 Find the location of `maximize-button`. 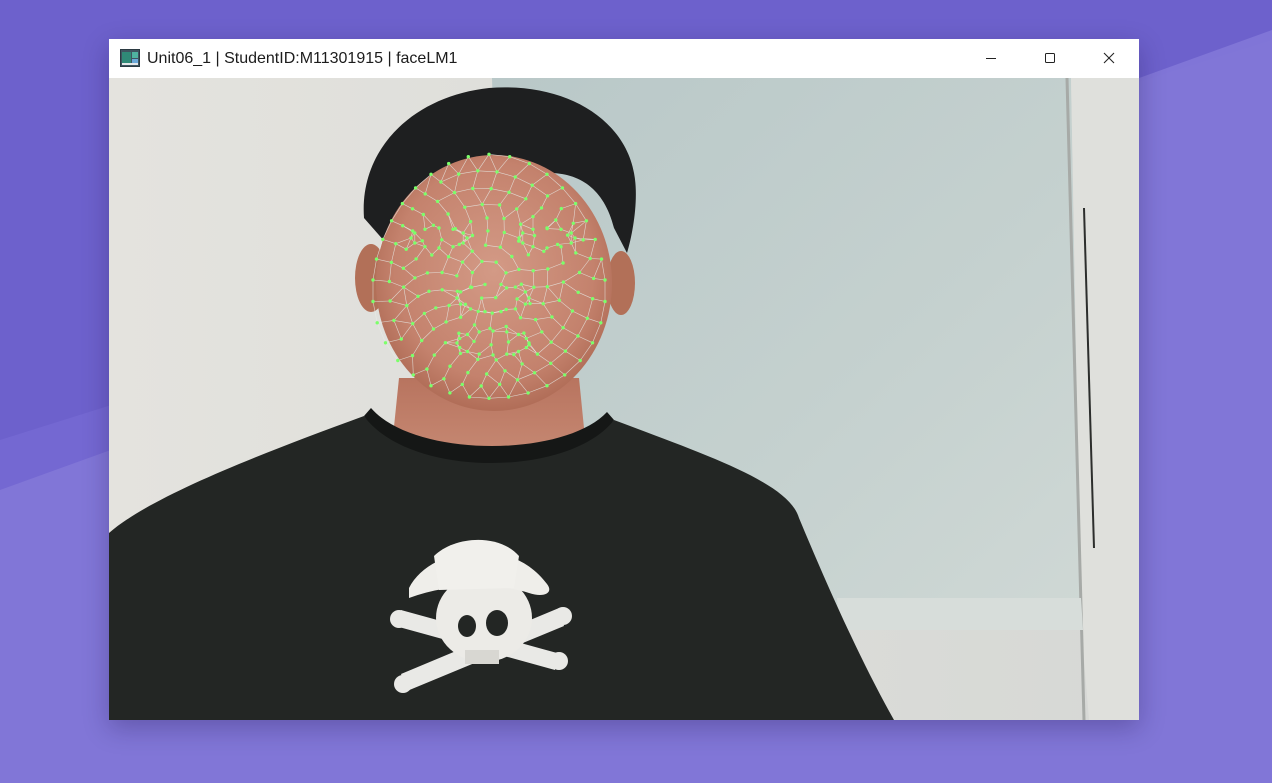

maximize-button is located at coordinates (1050, 58).